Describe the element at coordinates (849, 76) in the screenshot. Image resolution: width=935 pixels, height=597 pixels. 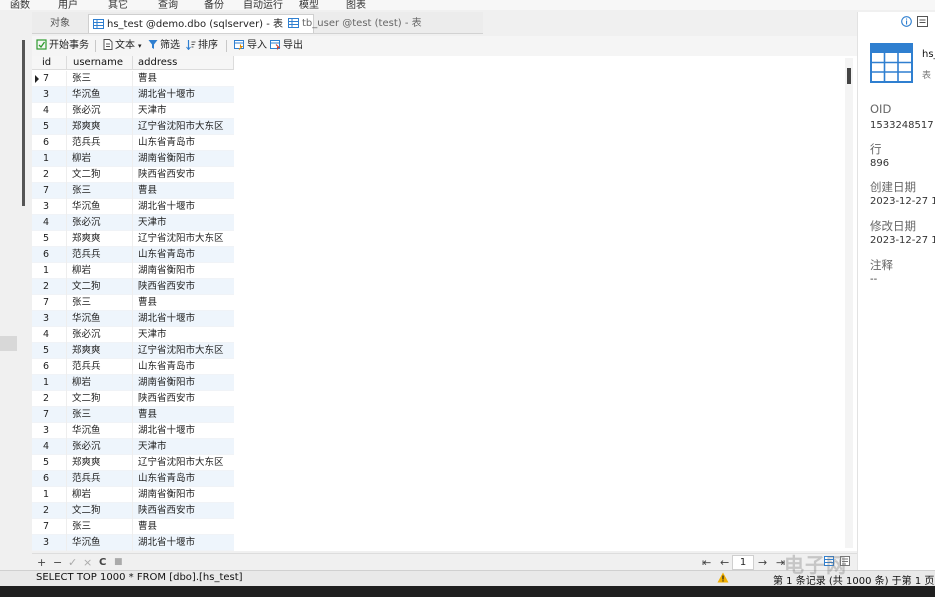
I see `scrollbar-thumb` at that location.